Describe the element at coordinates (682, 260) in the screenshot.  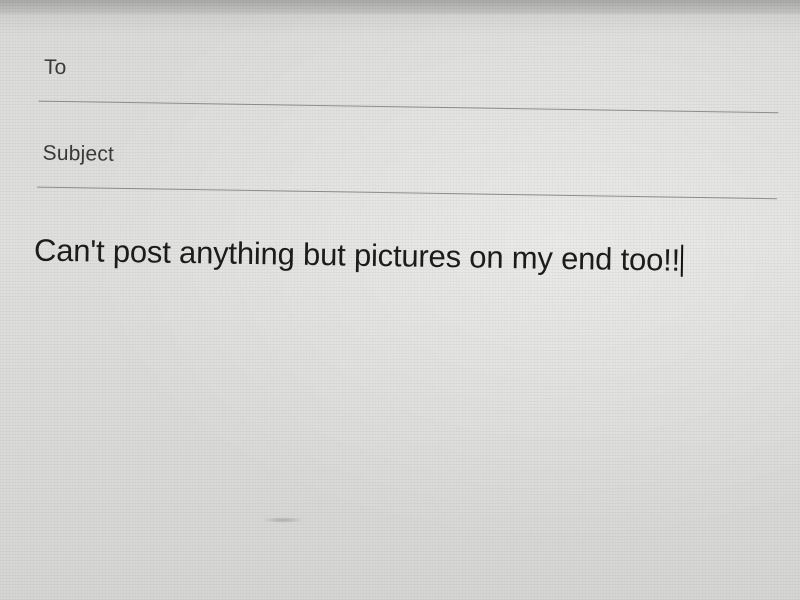
I see `text-cursor` at that location.